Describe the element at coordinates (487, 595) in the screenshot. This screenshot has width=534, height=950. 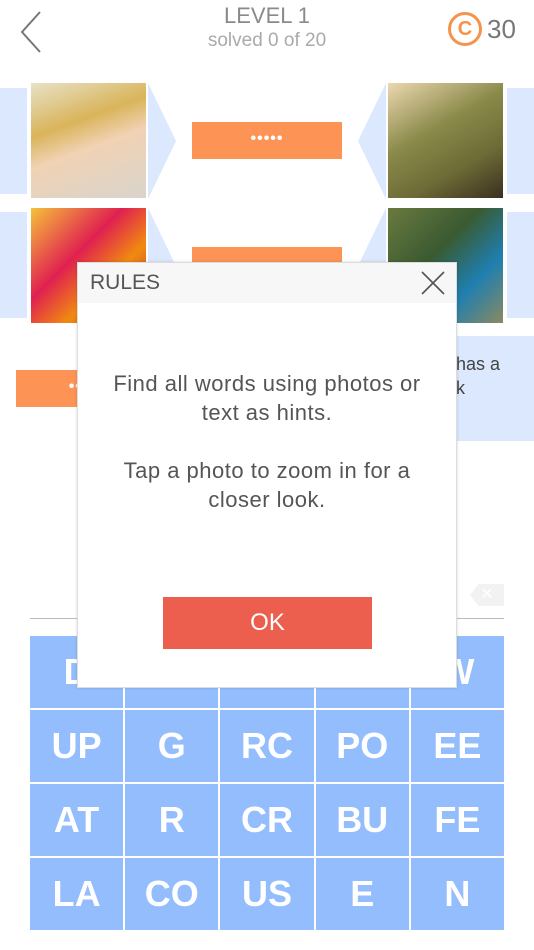
I see `delete-button: ✕` at that location.